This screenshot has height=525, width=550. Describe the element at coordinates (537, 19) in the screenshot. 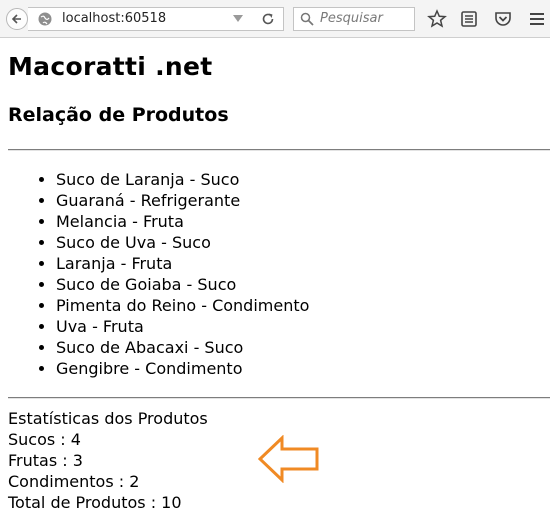

I see `menu-icon` at that location.